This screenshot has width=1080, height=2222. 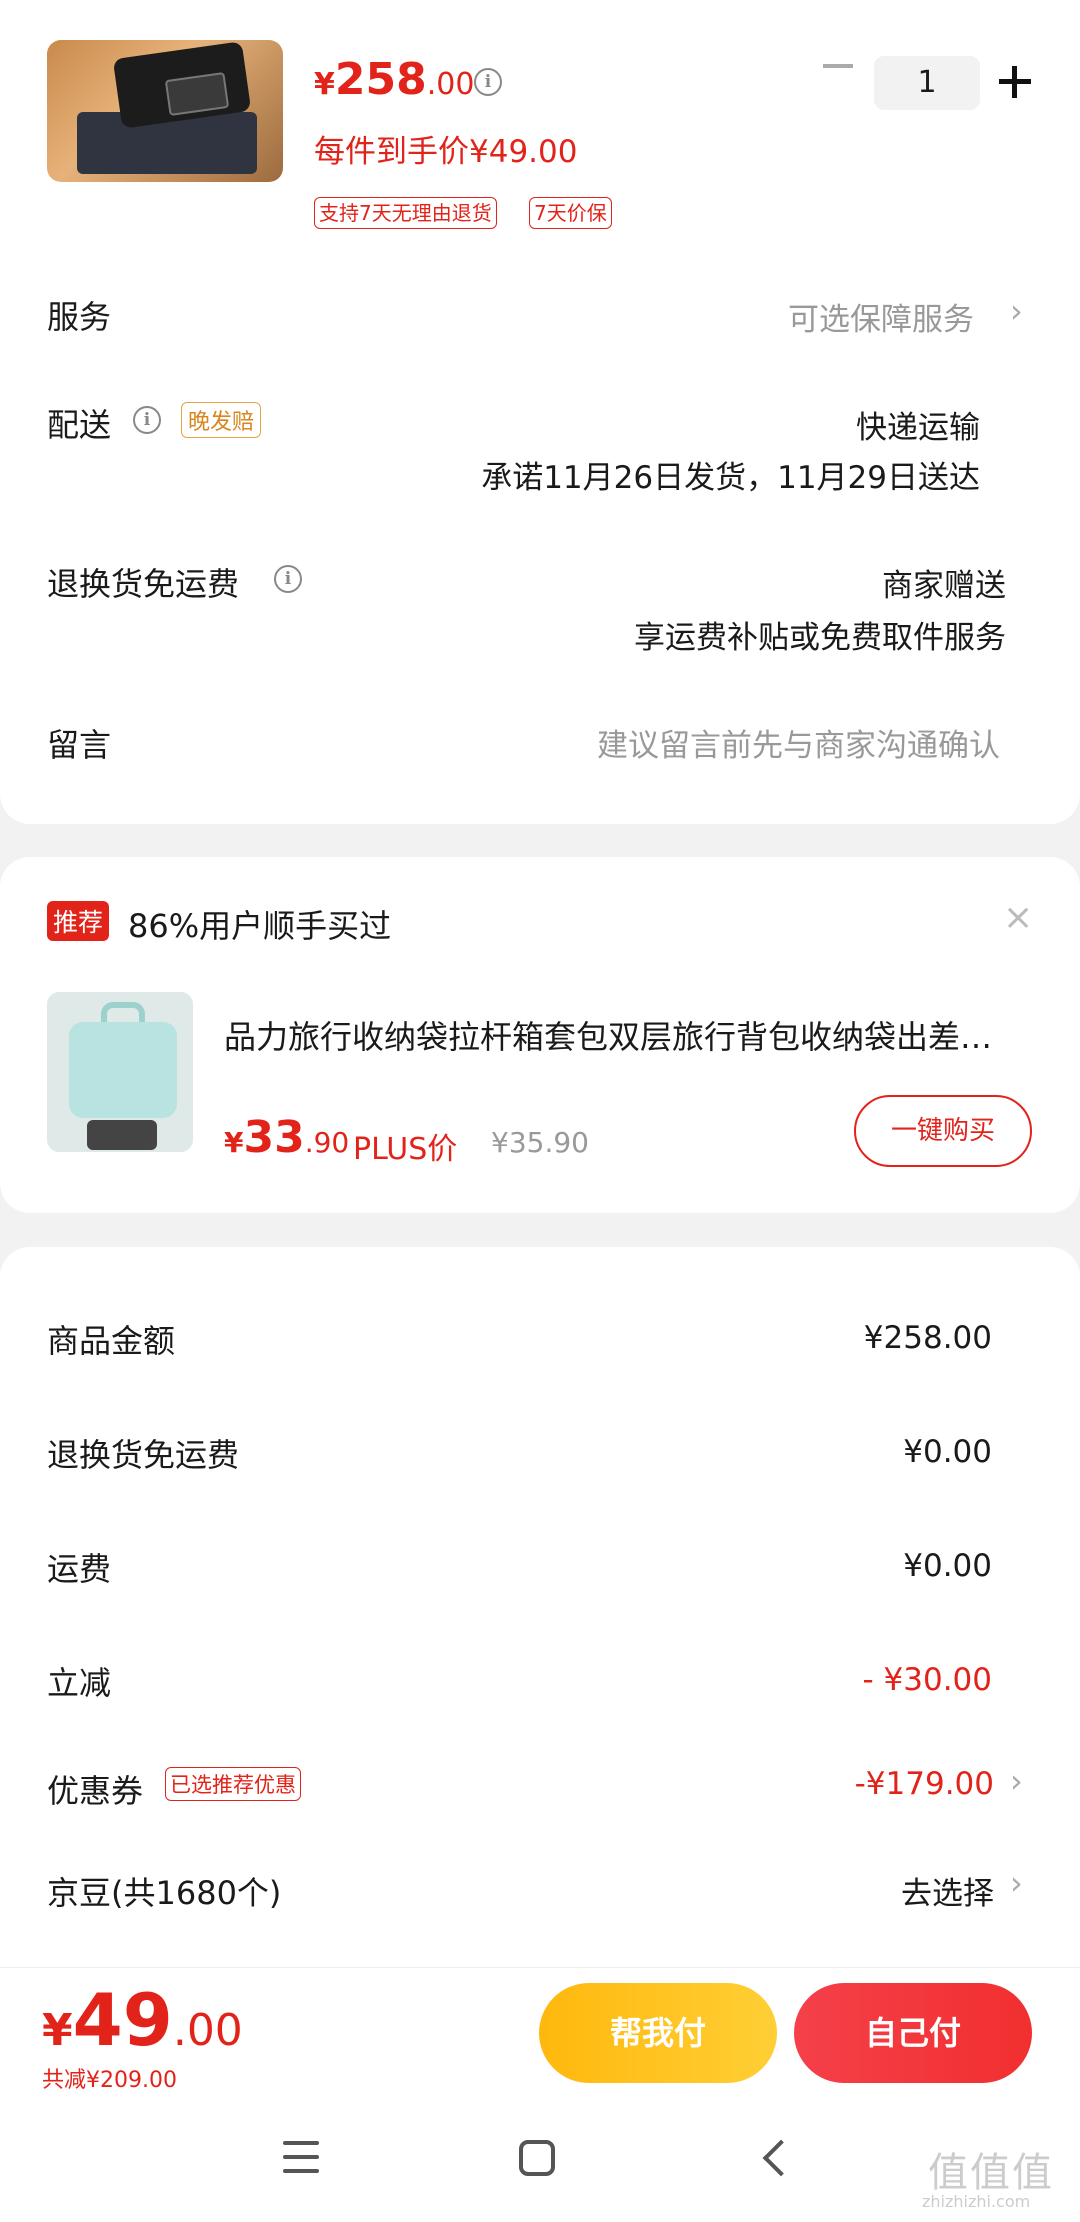 I want to click on coupon-value: -¥179.00, so click(x=924, y=1784).